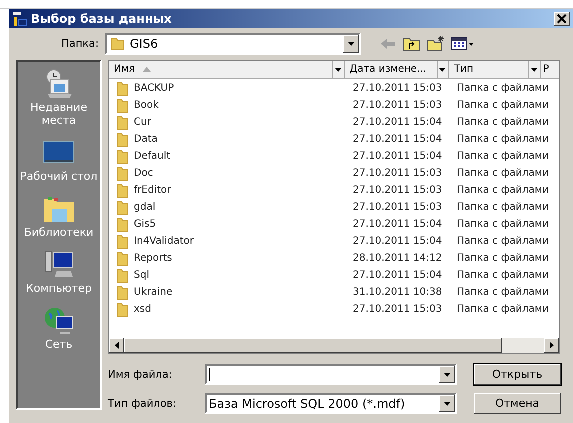 This screenshot has height=423, width=573. I want to click on folder-row: Ukraine 31.10.2011 10:38 Папка с файлами, so click(334, 292).